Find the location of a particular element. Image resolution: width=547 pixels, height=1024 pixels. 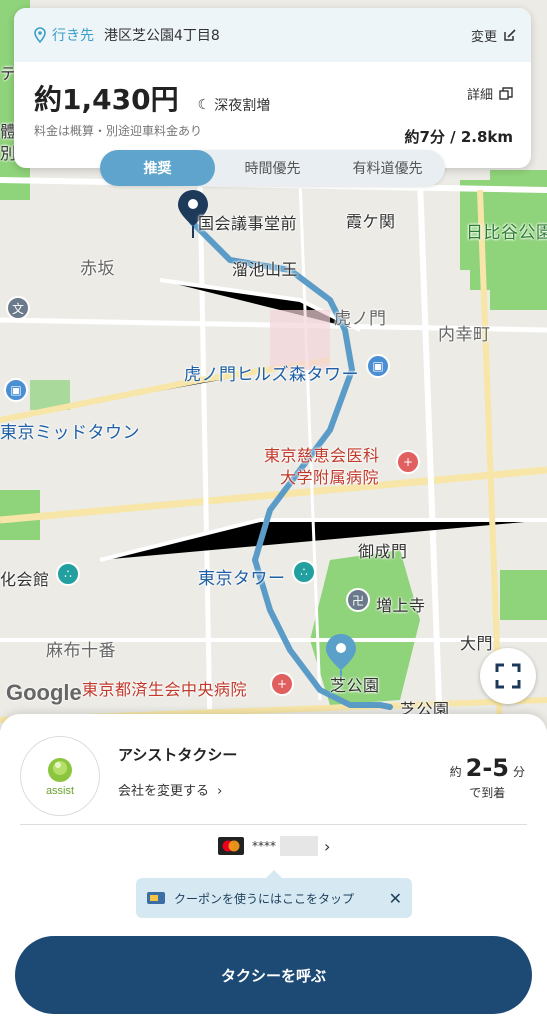

payment-method: **** › is located at coordinates (274, 846).